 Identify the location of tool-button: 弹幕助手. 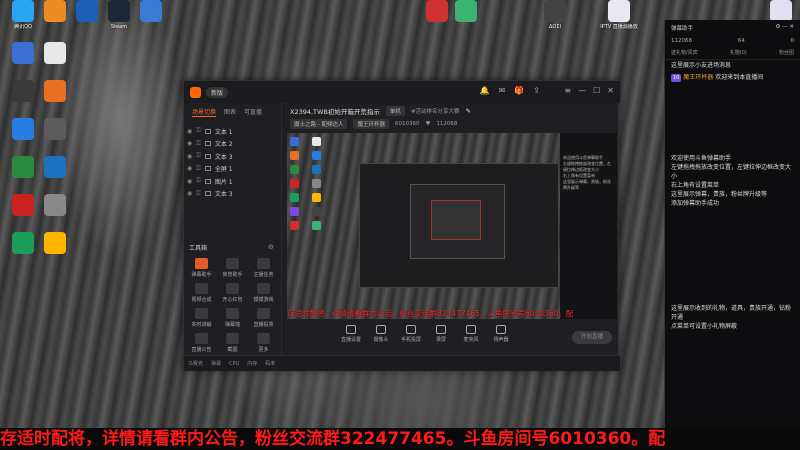
(201, 268).